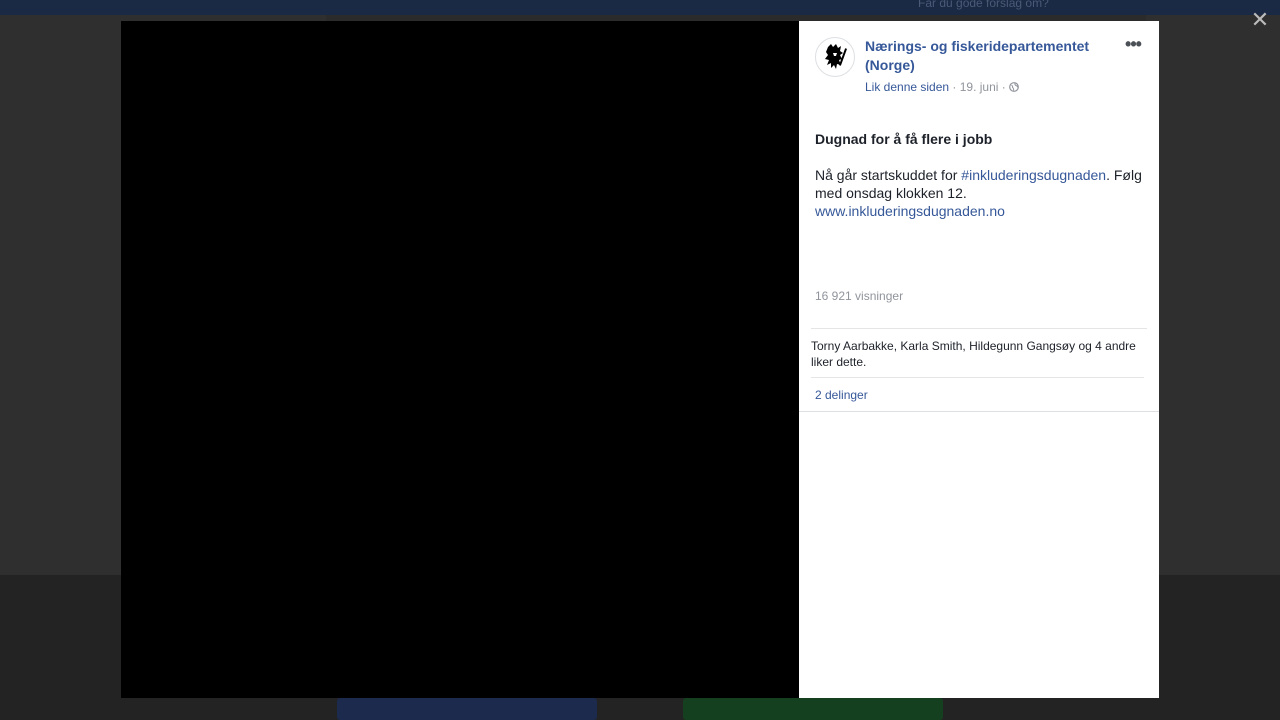 This screenshot has width=1280, height=720. What do you see at coordinates (841, 395) in the screenshot?
I see `shares-link: 2 delinger` at bounding box center [841, 395].